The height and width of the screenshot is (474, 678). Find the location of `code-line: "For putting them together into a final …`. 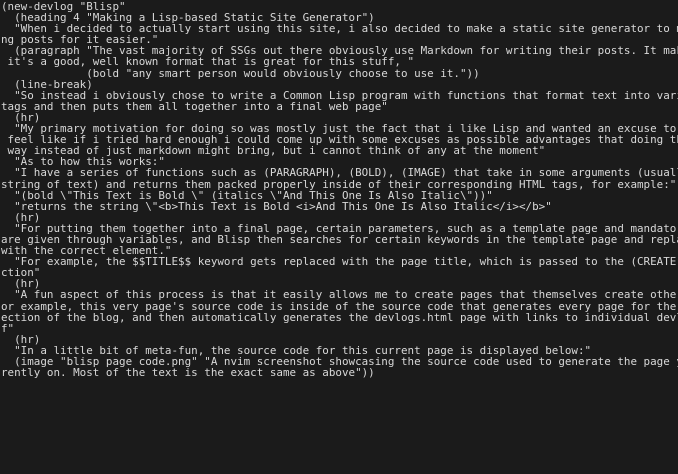

code-line: "For putting them together into a final … is located at coordinates (339, 228).